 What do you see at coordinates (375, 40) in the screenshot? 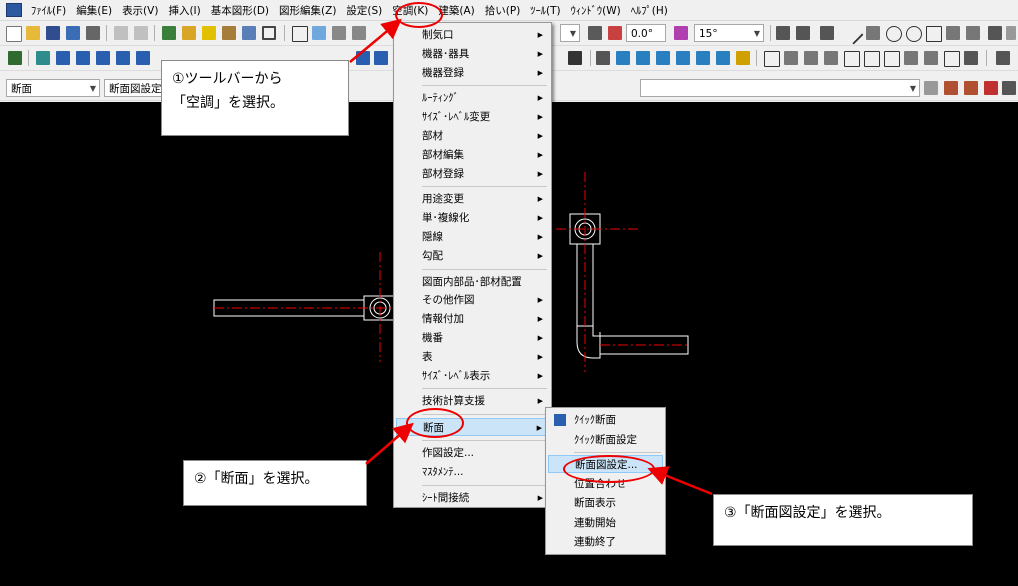
I see `arrow-step1` at bounding box center [375, 40].